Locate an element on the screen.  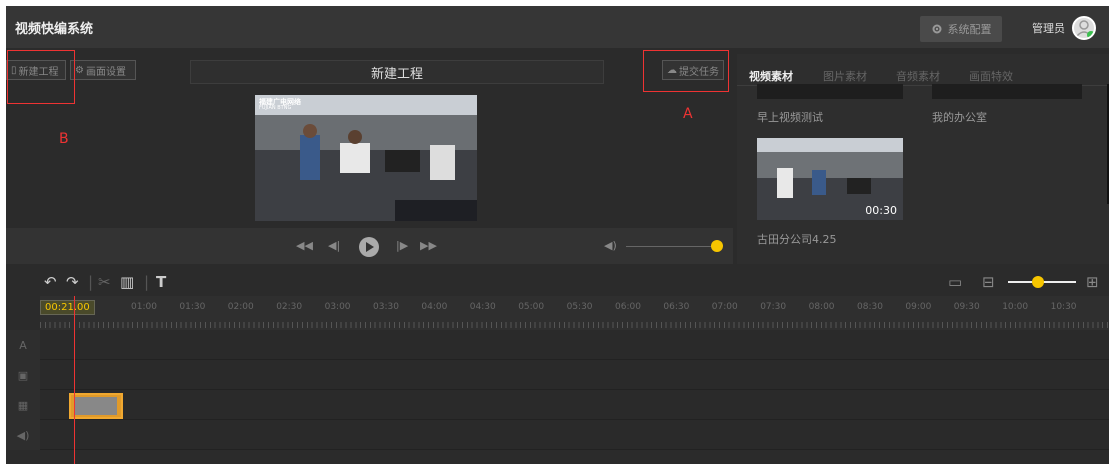
canvas-settings-label: 画面设置 is located at coordinates (105, 72).